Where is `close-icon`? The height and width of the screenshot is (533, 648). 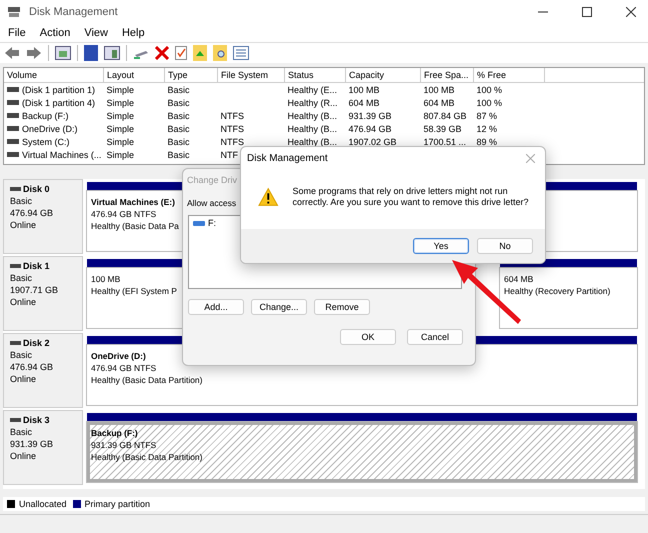
close-icon is located at coordinates (631, 12).